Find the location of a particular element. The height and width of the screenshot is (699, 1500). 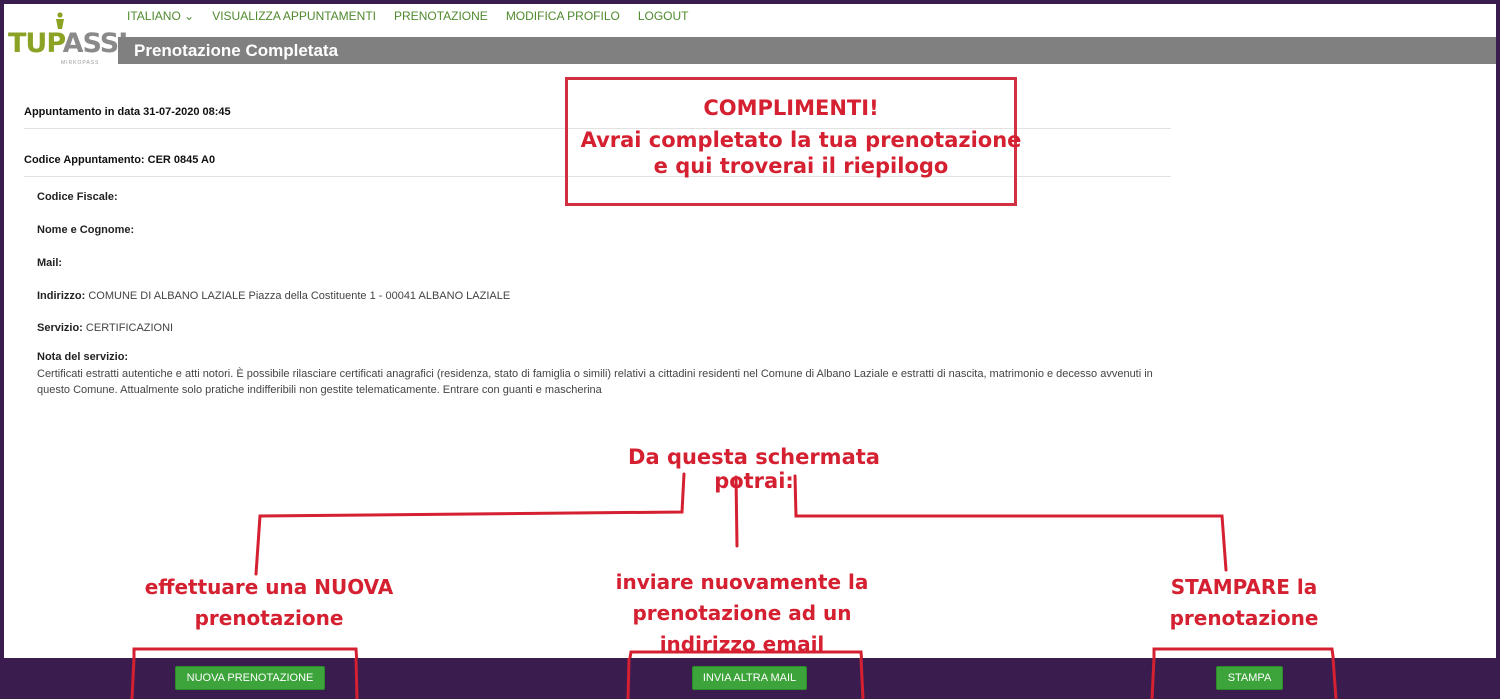

new-booking-button: NUOVA PRENOTAZIONE is located at coordinates (250, 678).